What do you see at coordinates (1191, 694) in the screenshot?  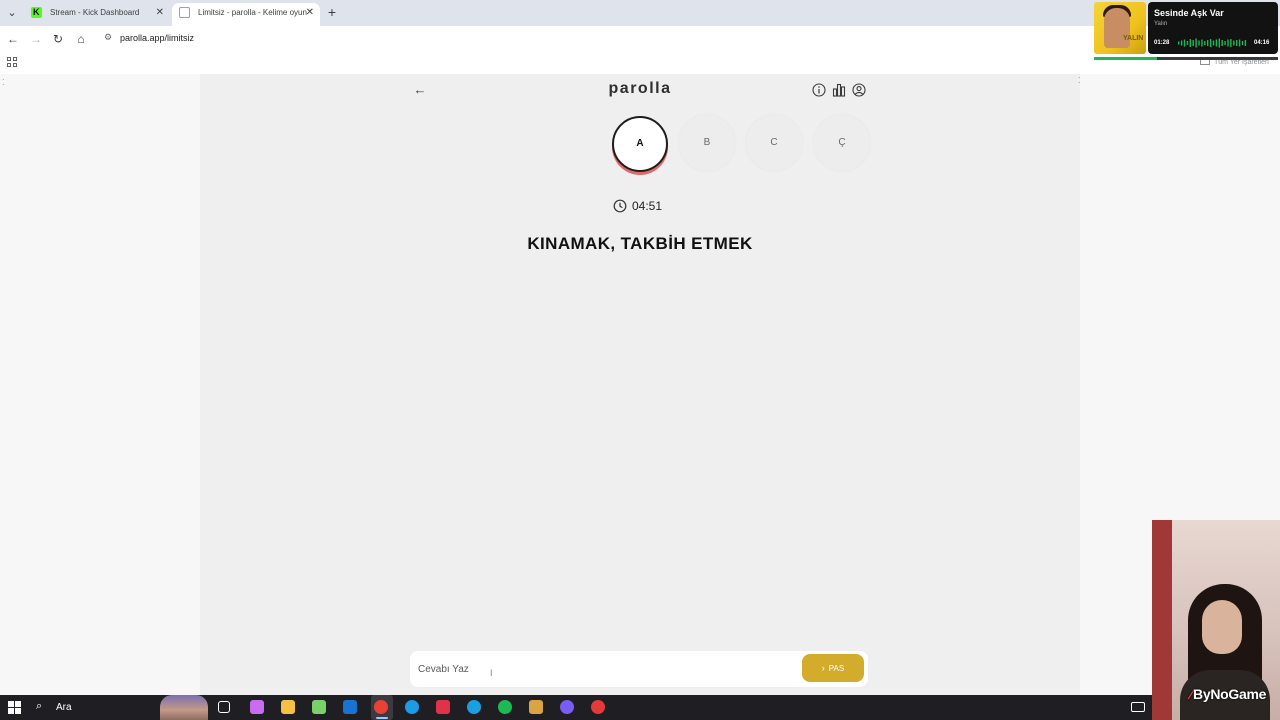 I see `flame-icon: ⁄` at bounding box center [1191, 694].